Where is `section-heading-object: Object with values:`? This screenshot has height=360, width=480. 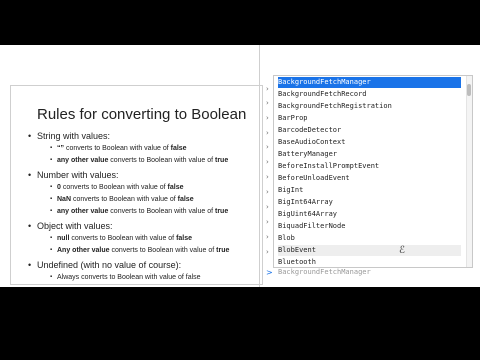 section-heading-object: Object with values: is located at coordinates (70, 226).